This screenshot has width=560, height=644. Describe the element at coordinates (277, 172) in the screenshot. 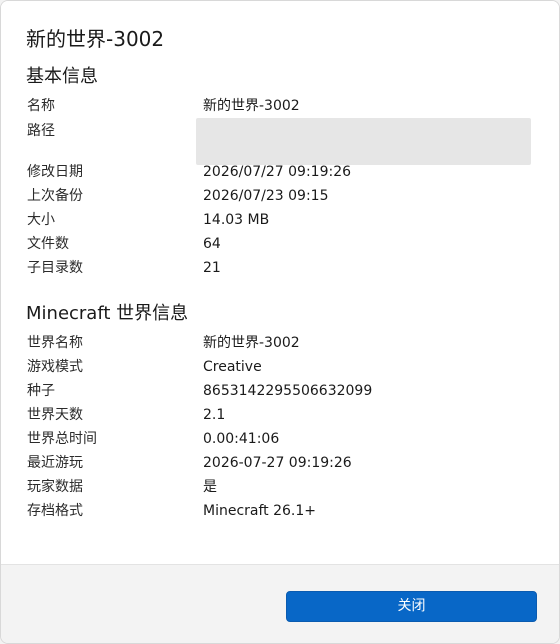

I see `modified-date-value: 2026/07/27 09:19:26` at that location.